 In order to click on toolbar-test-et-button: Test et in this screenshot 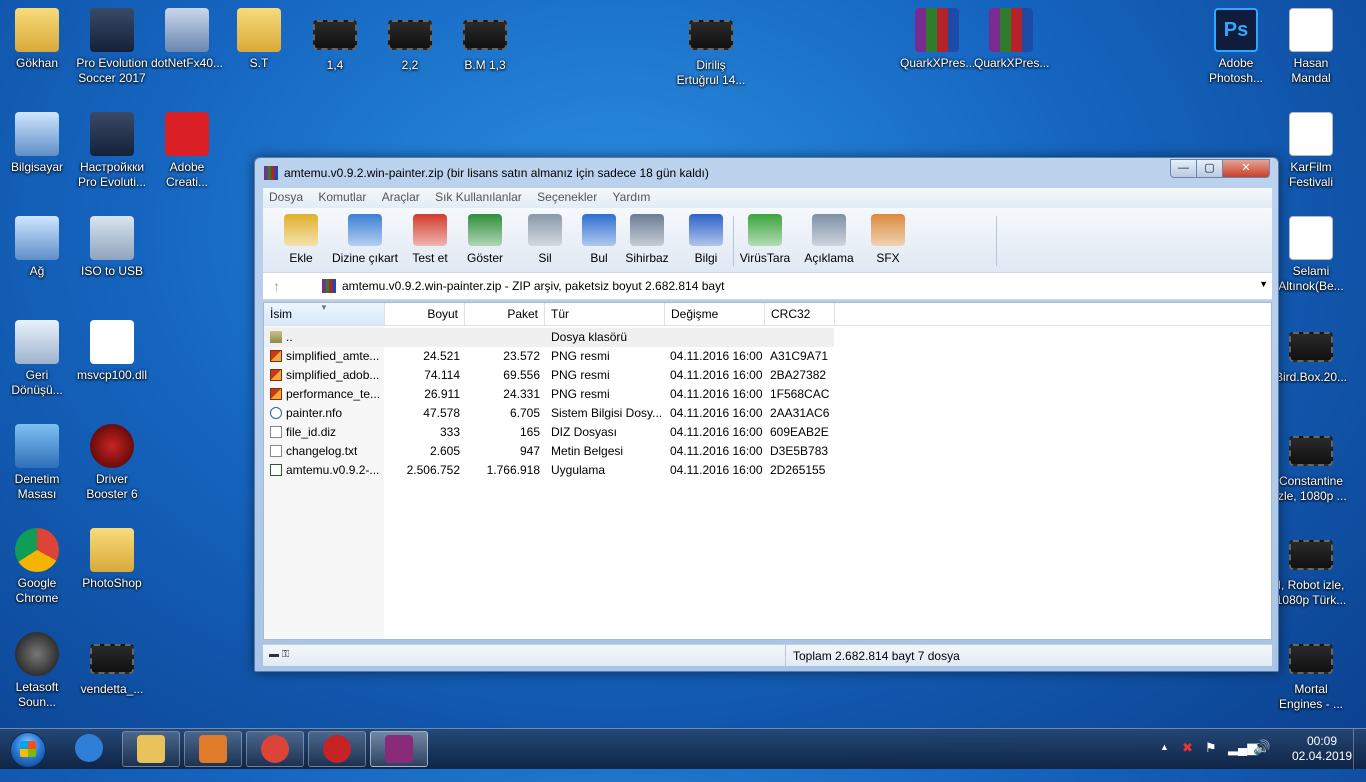, I will do `click(430, 238)`.